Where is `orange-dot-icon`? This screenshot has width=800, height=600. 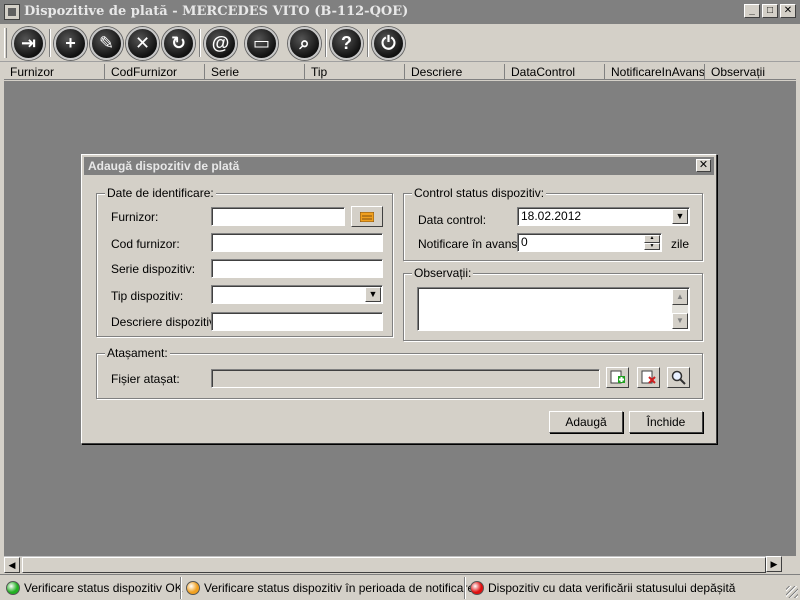 orange-dot-icon is located at coordinates (193, 588).